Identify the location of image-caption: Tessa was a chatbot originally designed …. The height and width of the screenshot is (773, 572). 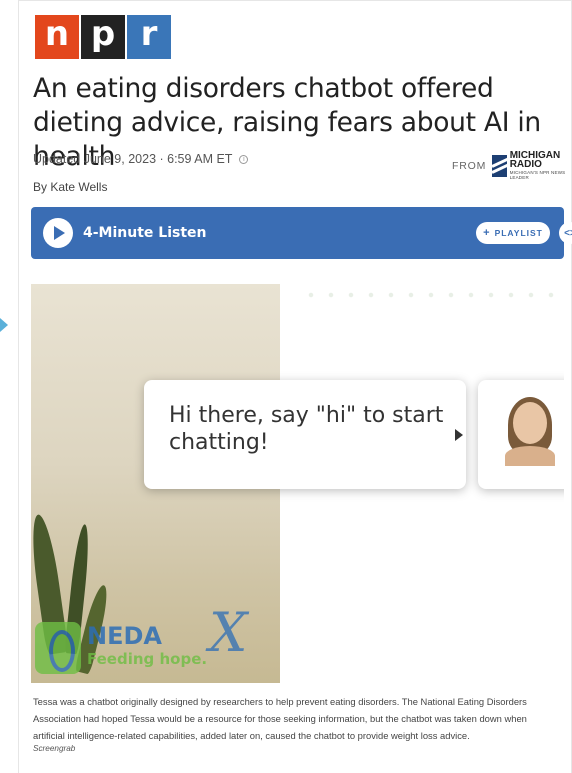
(280, 718).